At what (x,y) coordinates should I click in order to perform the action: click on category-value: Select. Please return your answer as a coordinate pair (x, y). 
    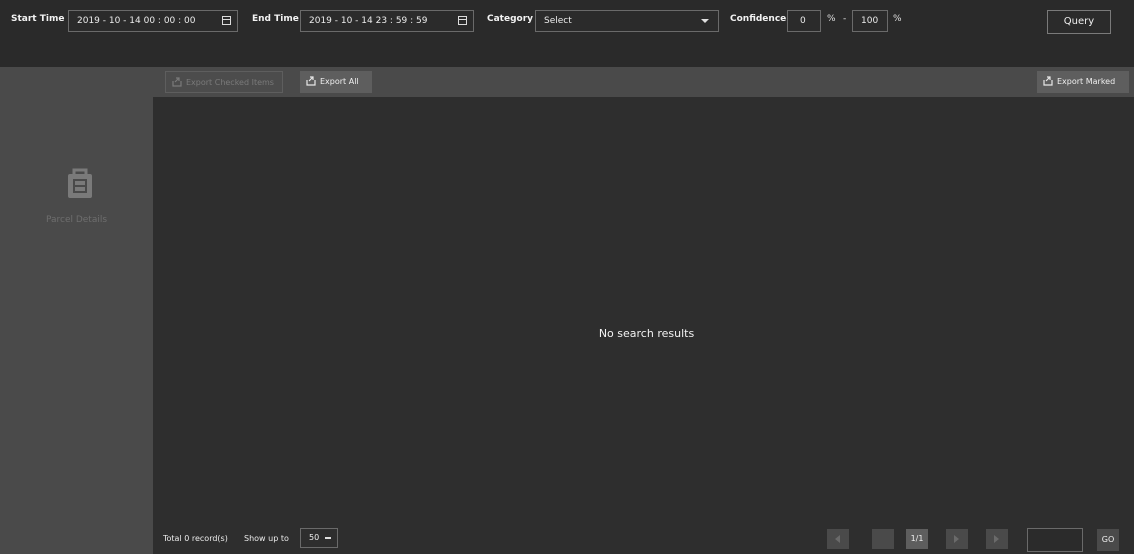
    Looking at the image, I should click on (558, 21).